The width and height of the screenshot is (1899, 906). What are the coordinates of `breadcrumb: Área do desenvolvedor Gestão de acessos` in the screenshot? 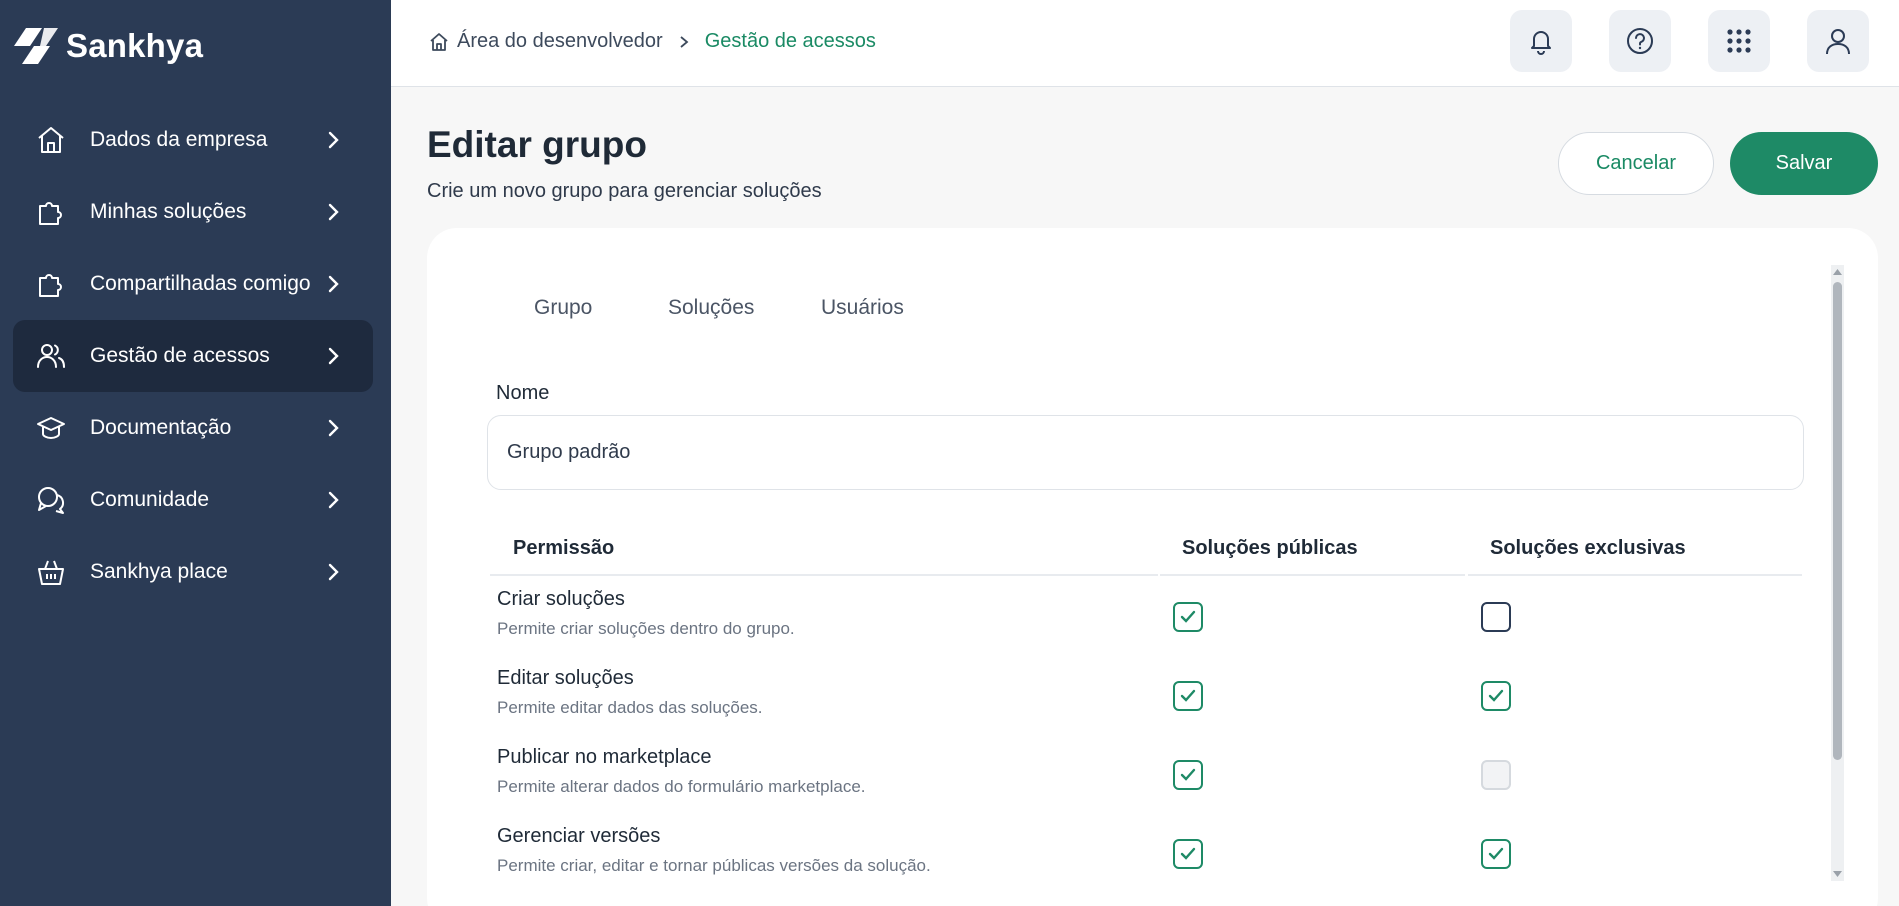 It's located at (652, 41).